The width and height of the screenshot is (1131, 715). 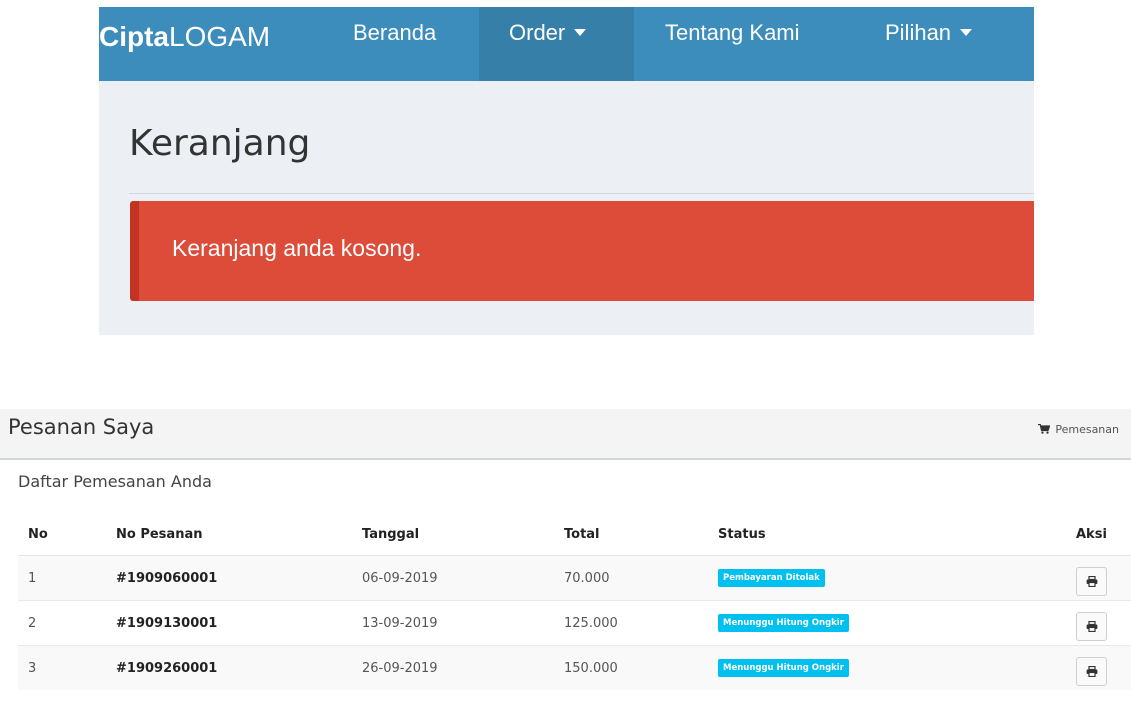 What do you see at coordinates (220, 36) in the screenshot?
I see `brand-rest: LOGAM` at bounding box center [220, 36].